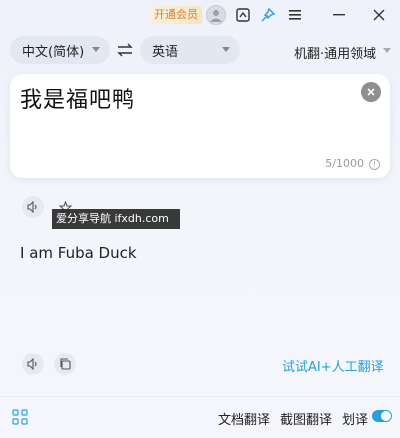  Describe the element at coordinates (268, 15) in the screenshot. I see `pin-icon` at that location.